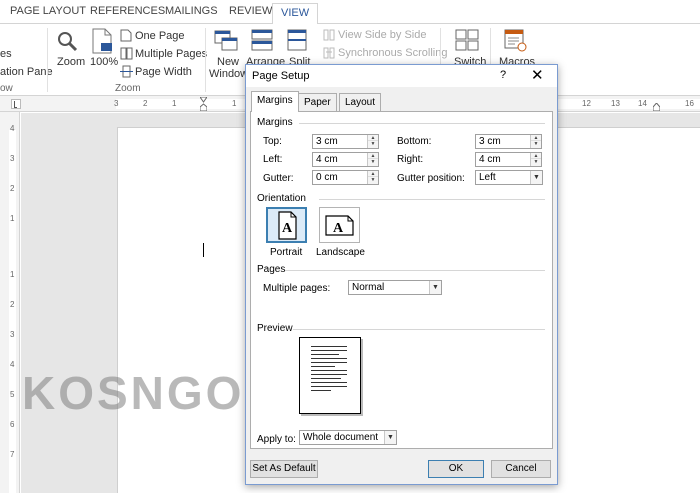 This screenshot has width=700, height=493. Describe the element at coordinates (490, 141) in the screenshot. I see `bottom-margin-value: 3 cm` at that location.